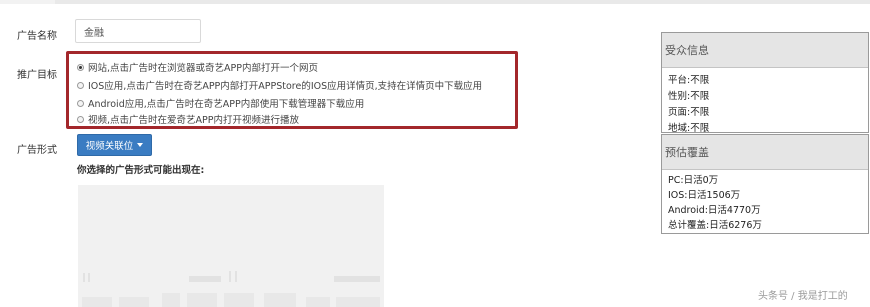 The height and width of the screenshot is (307, 870). What do you see at coordinates (80, 67) in the screenshot?
I see `radio-website` at bounding box center [80, 67].